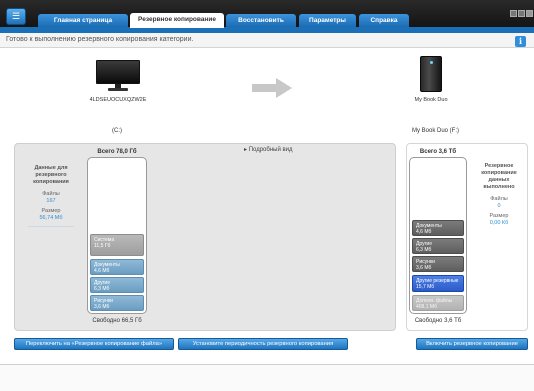 The width and height of the screenshot is (534, 391). Describe the element at coordinates (51, 201) in the screenshot. I see `source-files-value: 167` at that location.